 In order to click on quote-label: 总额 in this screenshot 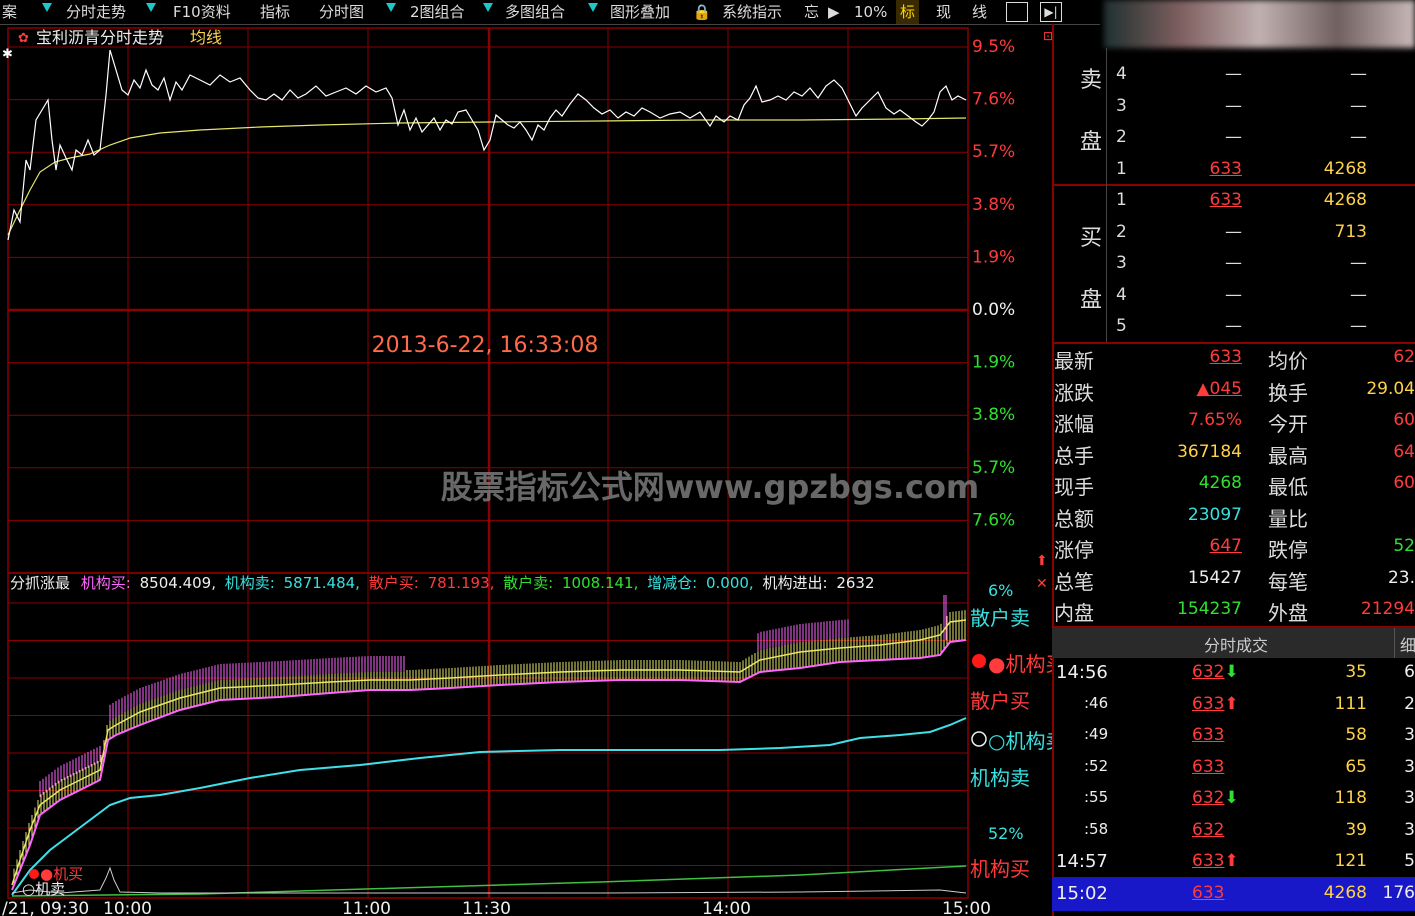, I will do `click(1074, 518)`.